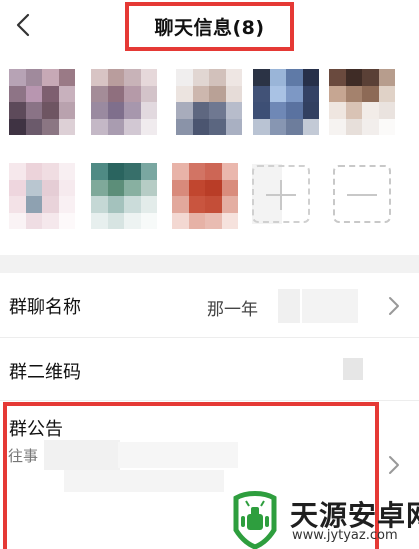 This screenshot has height=549, width=419. I want to click on back-button, so click(23, 25).